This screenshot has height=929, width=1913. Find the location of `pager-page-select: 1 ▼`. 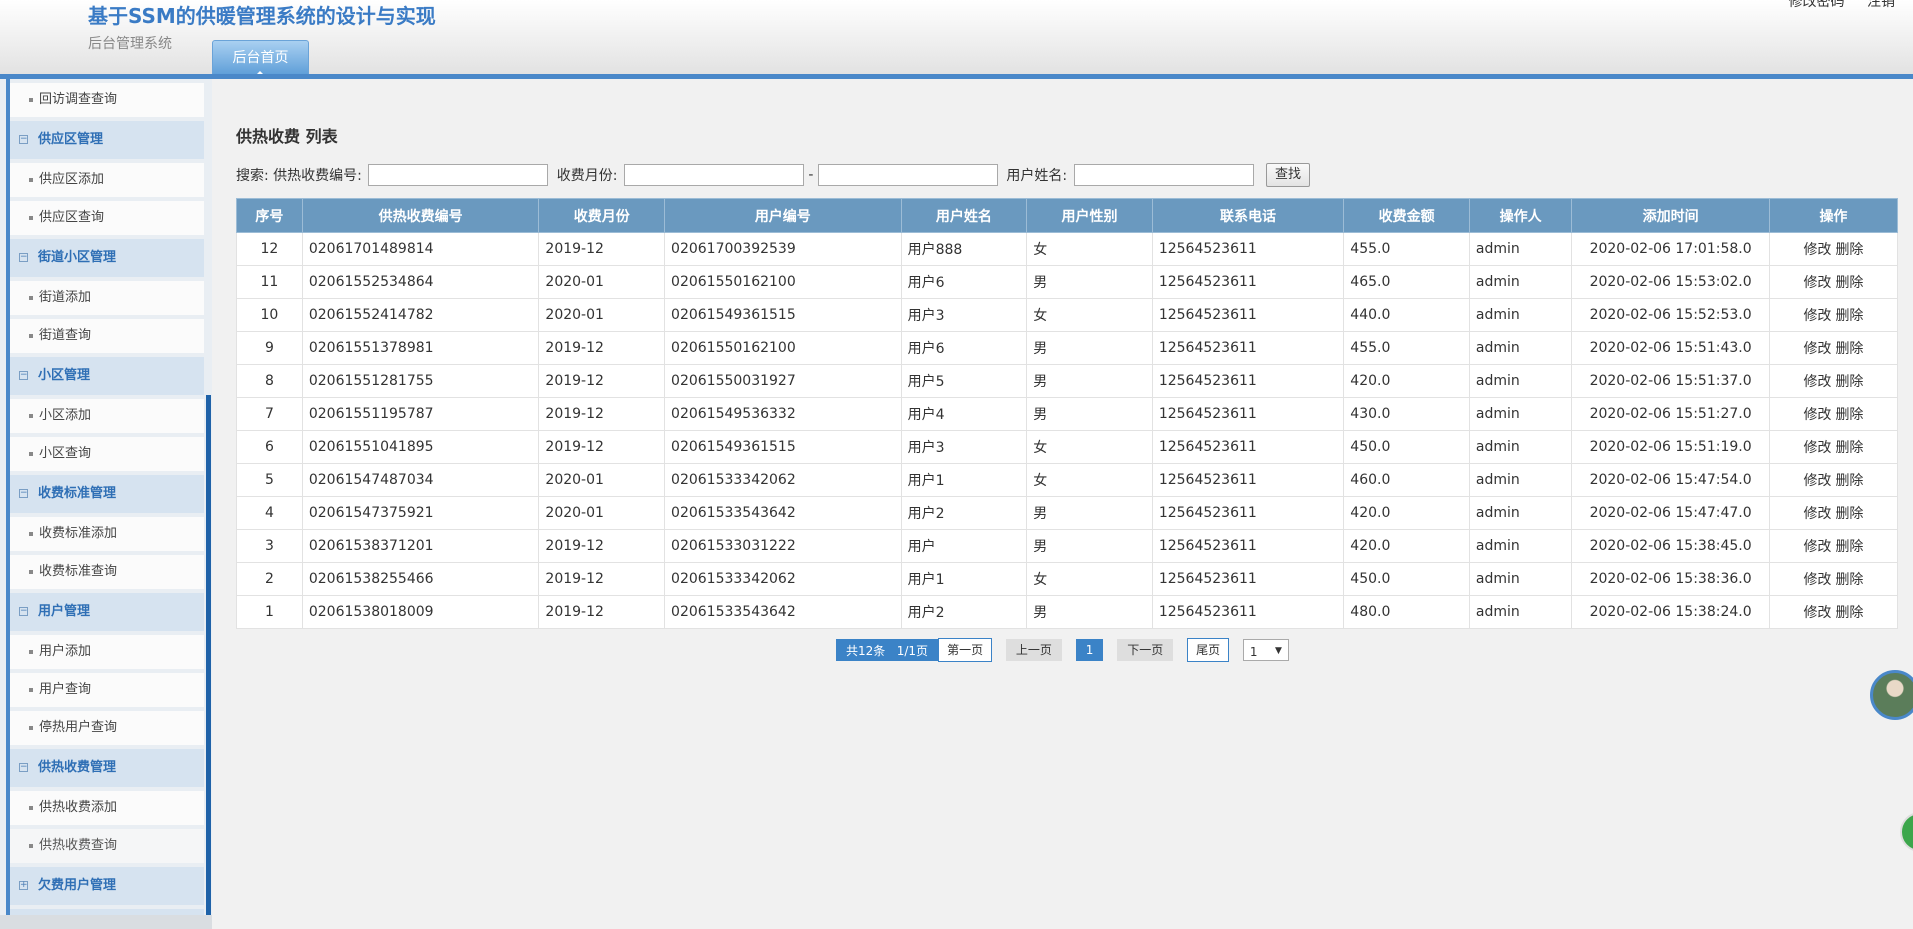

pager-page-select: 1 ▼ is located at coordinates (1265, 650).